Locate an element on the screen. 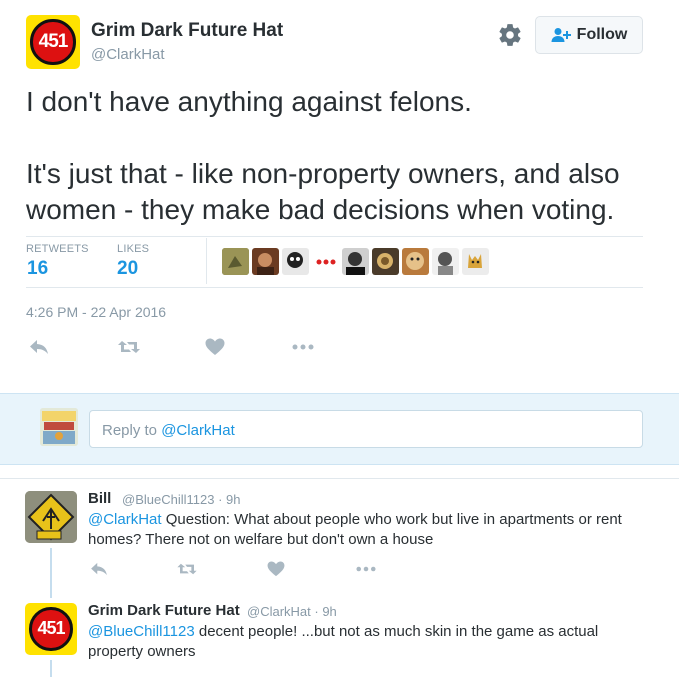 The height and width of the screenshot is (677, 679). follow-label: Follow is located at coordinates (602, 34).